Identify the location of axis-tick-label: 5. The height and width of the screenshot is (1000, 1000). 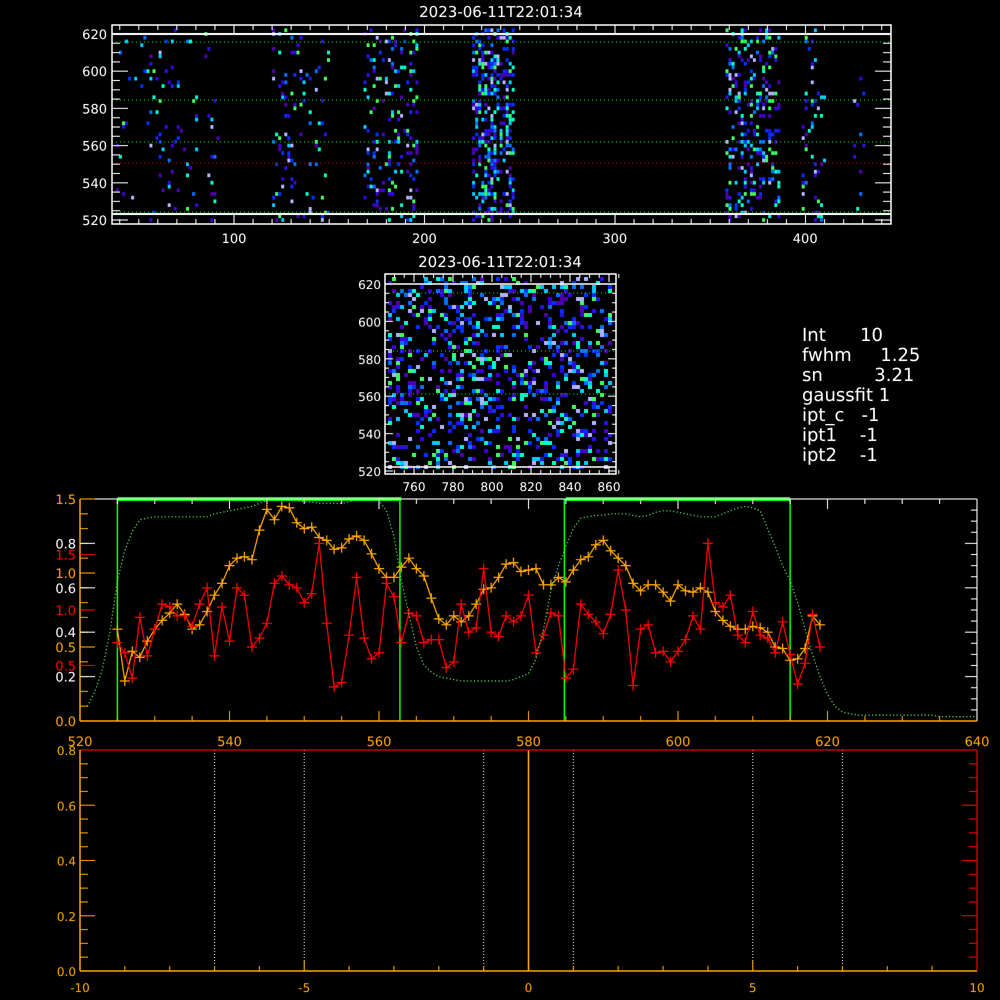
(752, 988).